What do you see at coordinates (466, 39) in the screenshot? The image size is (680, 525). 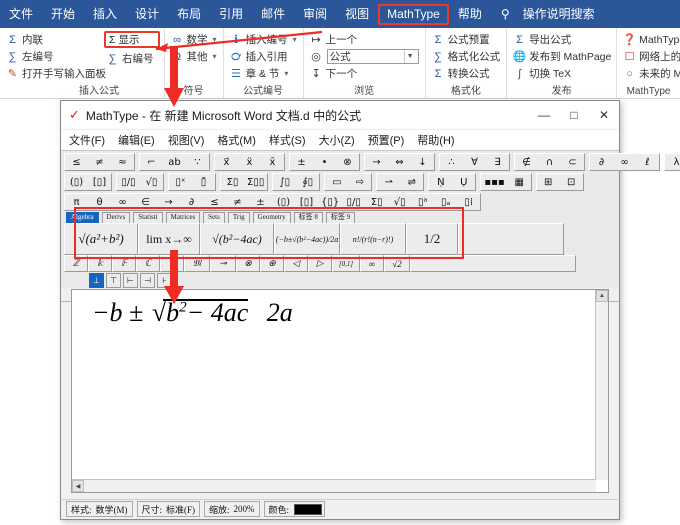 I see `ribbon-item-equation-preferences: Σ 公式预置` at bounding box center [466, 39].